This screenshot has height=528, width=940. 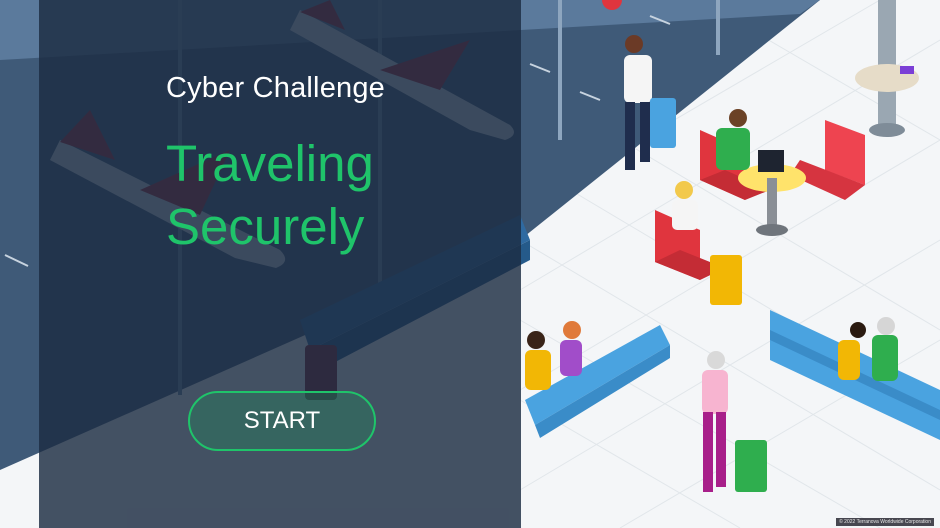 I want to click on course-title-line-2: Securely, so click(x=265, y=226).